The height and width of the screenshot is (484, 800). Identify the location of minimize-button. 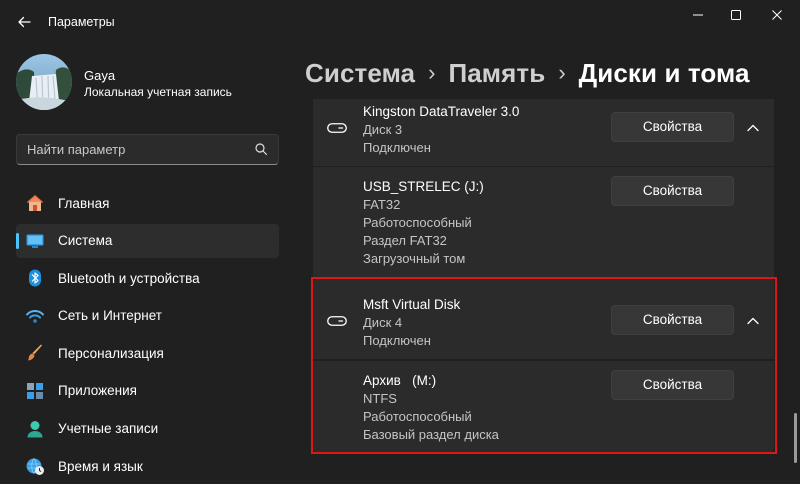
(698, 17).